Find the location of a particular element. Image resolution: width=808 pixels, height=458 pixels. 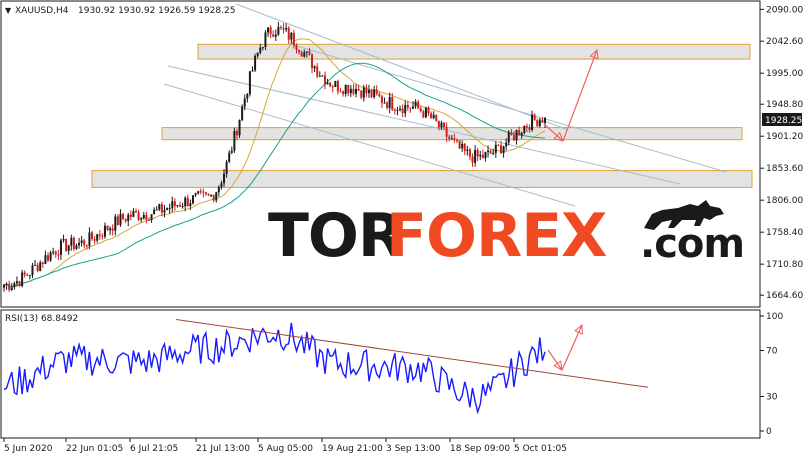

current-price-label: 1928.25 is located at coordinates (783, 121).